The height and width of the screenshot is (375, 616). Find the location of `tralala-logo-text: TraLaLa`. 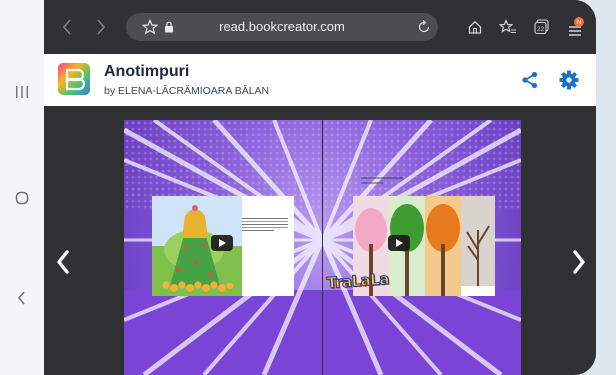

tralala-logo-text: TraLaLa is located at coordinates (358, 281).